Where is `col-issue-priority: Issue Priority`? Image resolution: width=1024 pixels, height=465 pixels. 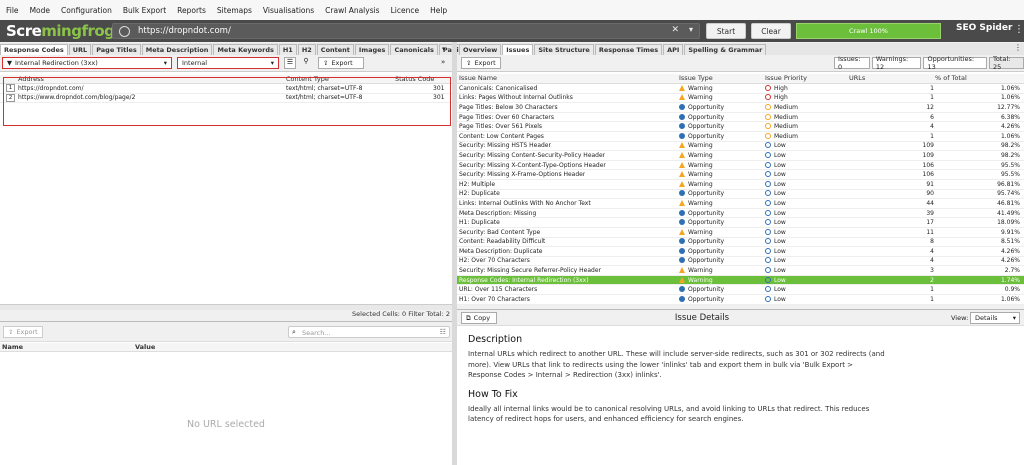 col-issue-priority: Issue Priority is located at coordinates (786, 78).